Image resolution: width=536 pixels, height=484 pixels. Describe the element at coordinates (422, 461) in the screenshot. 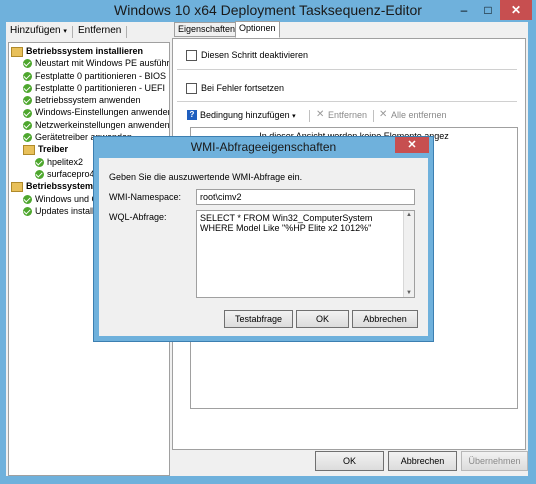

I see `cancel-button: Abbrechen` at that location.